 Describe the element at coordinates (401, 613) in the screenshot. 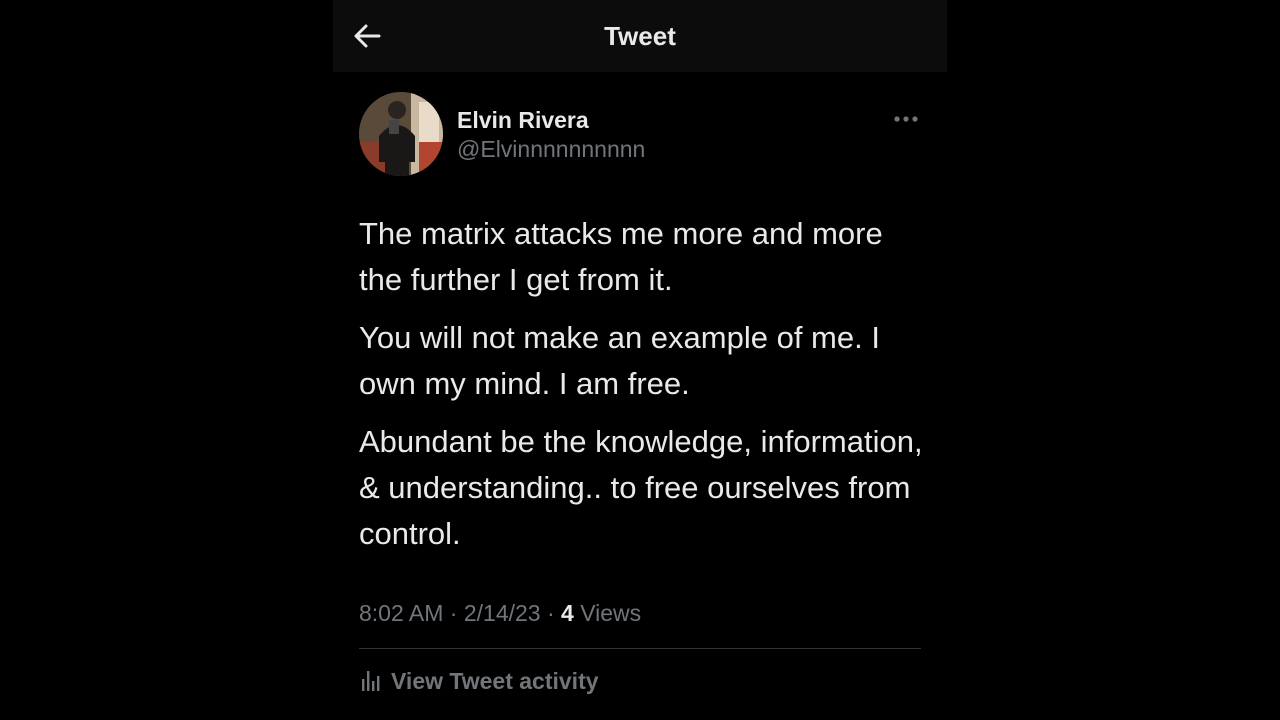

I see `tweet-time: 8:02 AM` at that location.